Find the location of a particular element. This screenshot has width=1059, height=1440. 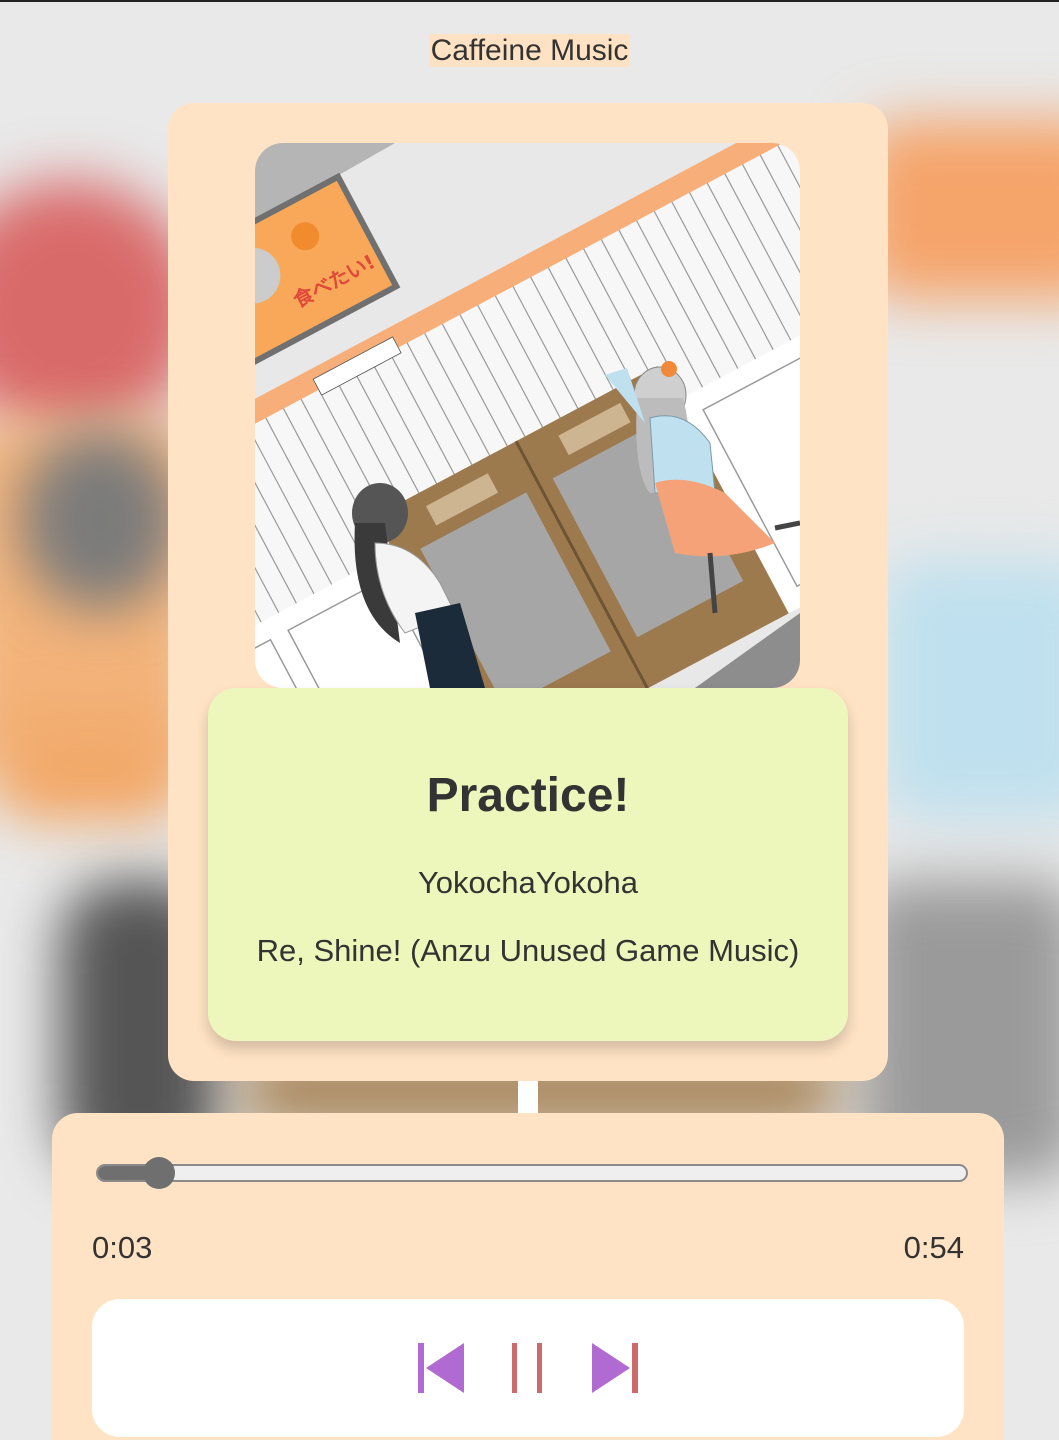

previous-button is located at coordinates (441, 1368).